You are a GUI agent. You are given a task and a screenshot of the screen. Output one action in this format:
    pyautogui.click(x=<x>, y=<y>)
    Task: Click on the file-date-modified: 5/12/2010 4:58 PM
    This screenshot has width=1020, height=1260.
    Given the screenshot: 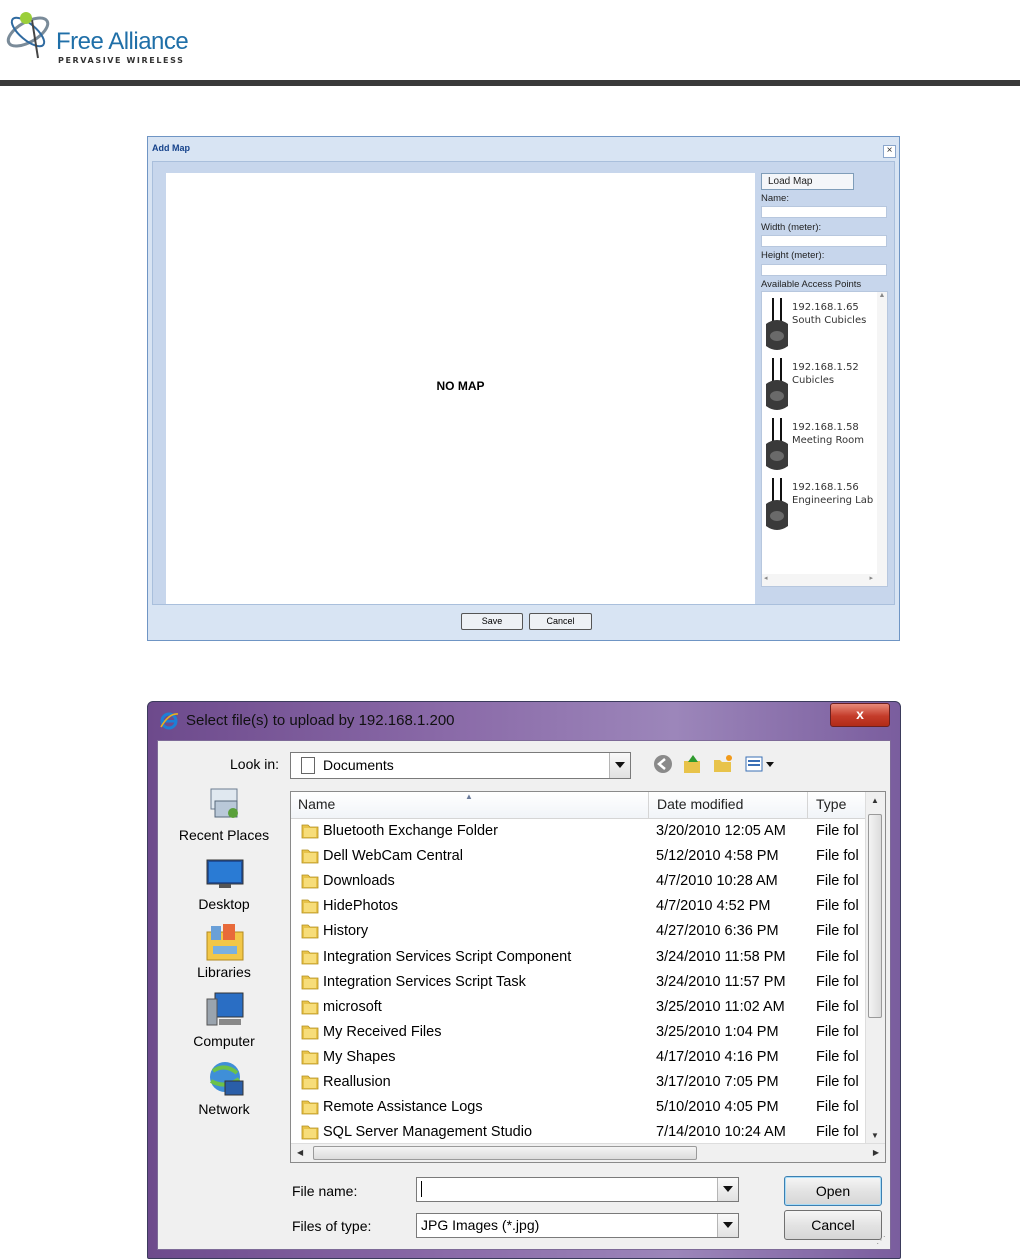 What is the action you would take?
    pyautogui.click(x=717, y=856)
    